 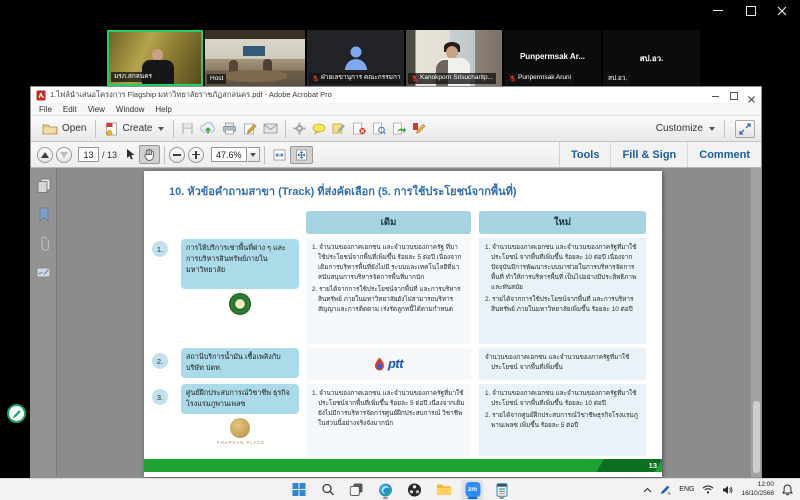 What do you see at coordinates (45, 154) in the screenshot?
I see `previous-page-button` at bounding box center [45, 154].